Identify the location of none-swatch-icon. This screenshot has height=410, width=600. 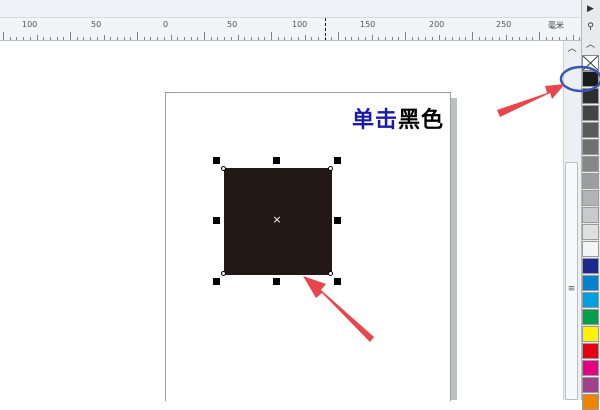
(590, 63).